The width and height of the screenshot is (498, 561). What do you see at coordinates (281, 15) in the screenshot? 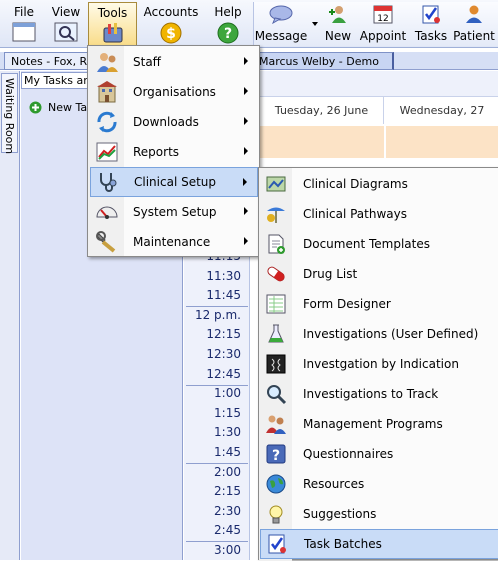
I see `message-icon` at bounding box center [281, 15].